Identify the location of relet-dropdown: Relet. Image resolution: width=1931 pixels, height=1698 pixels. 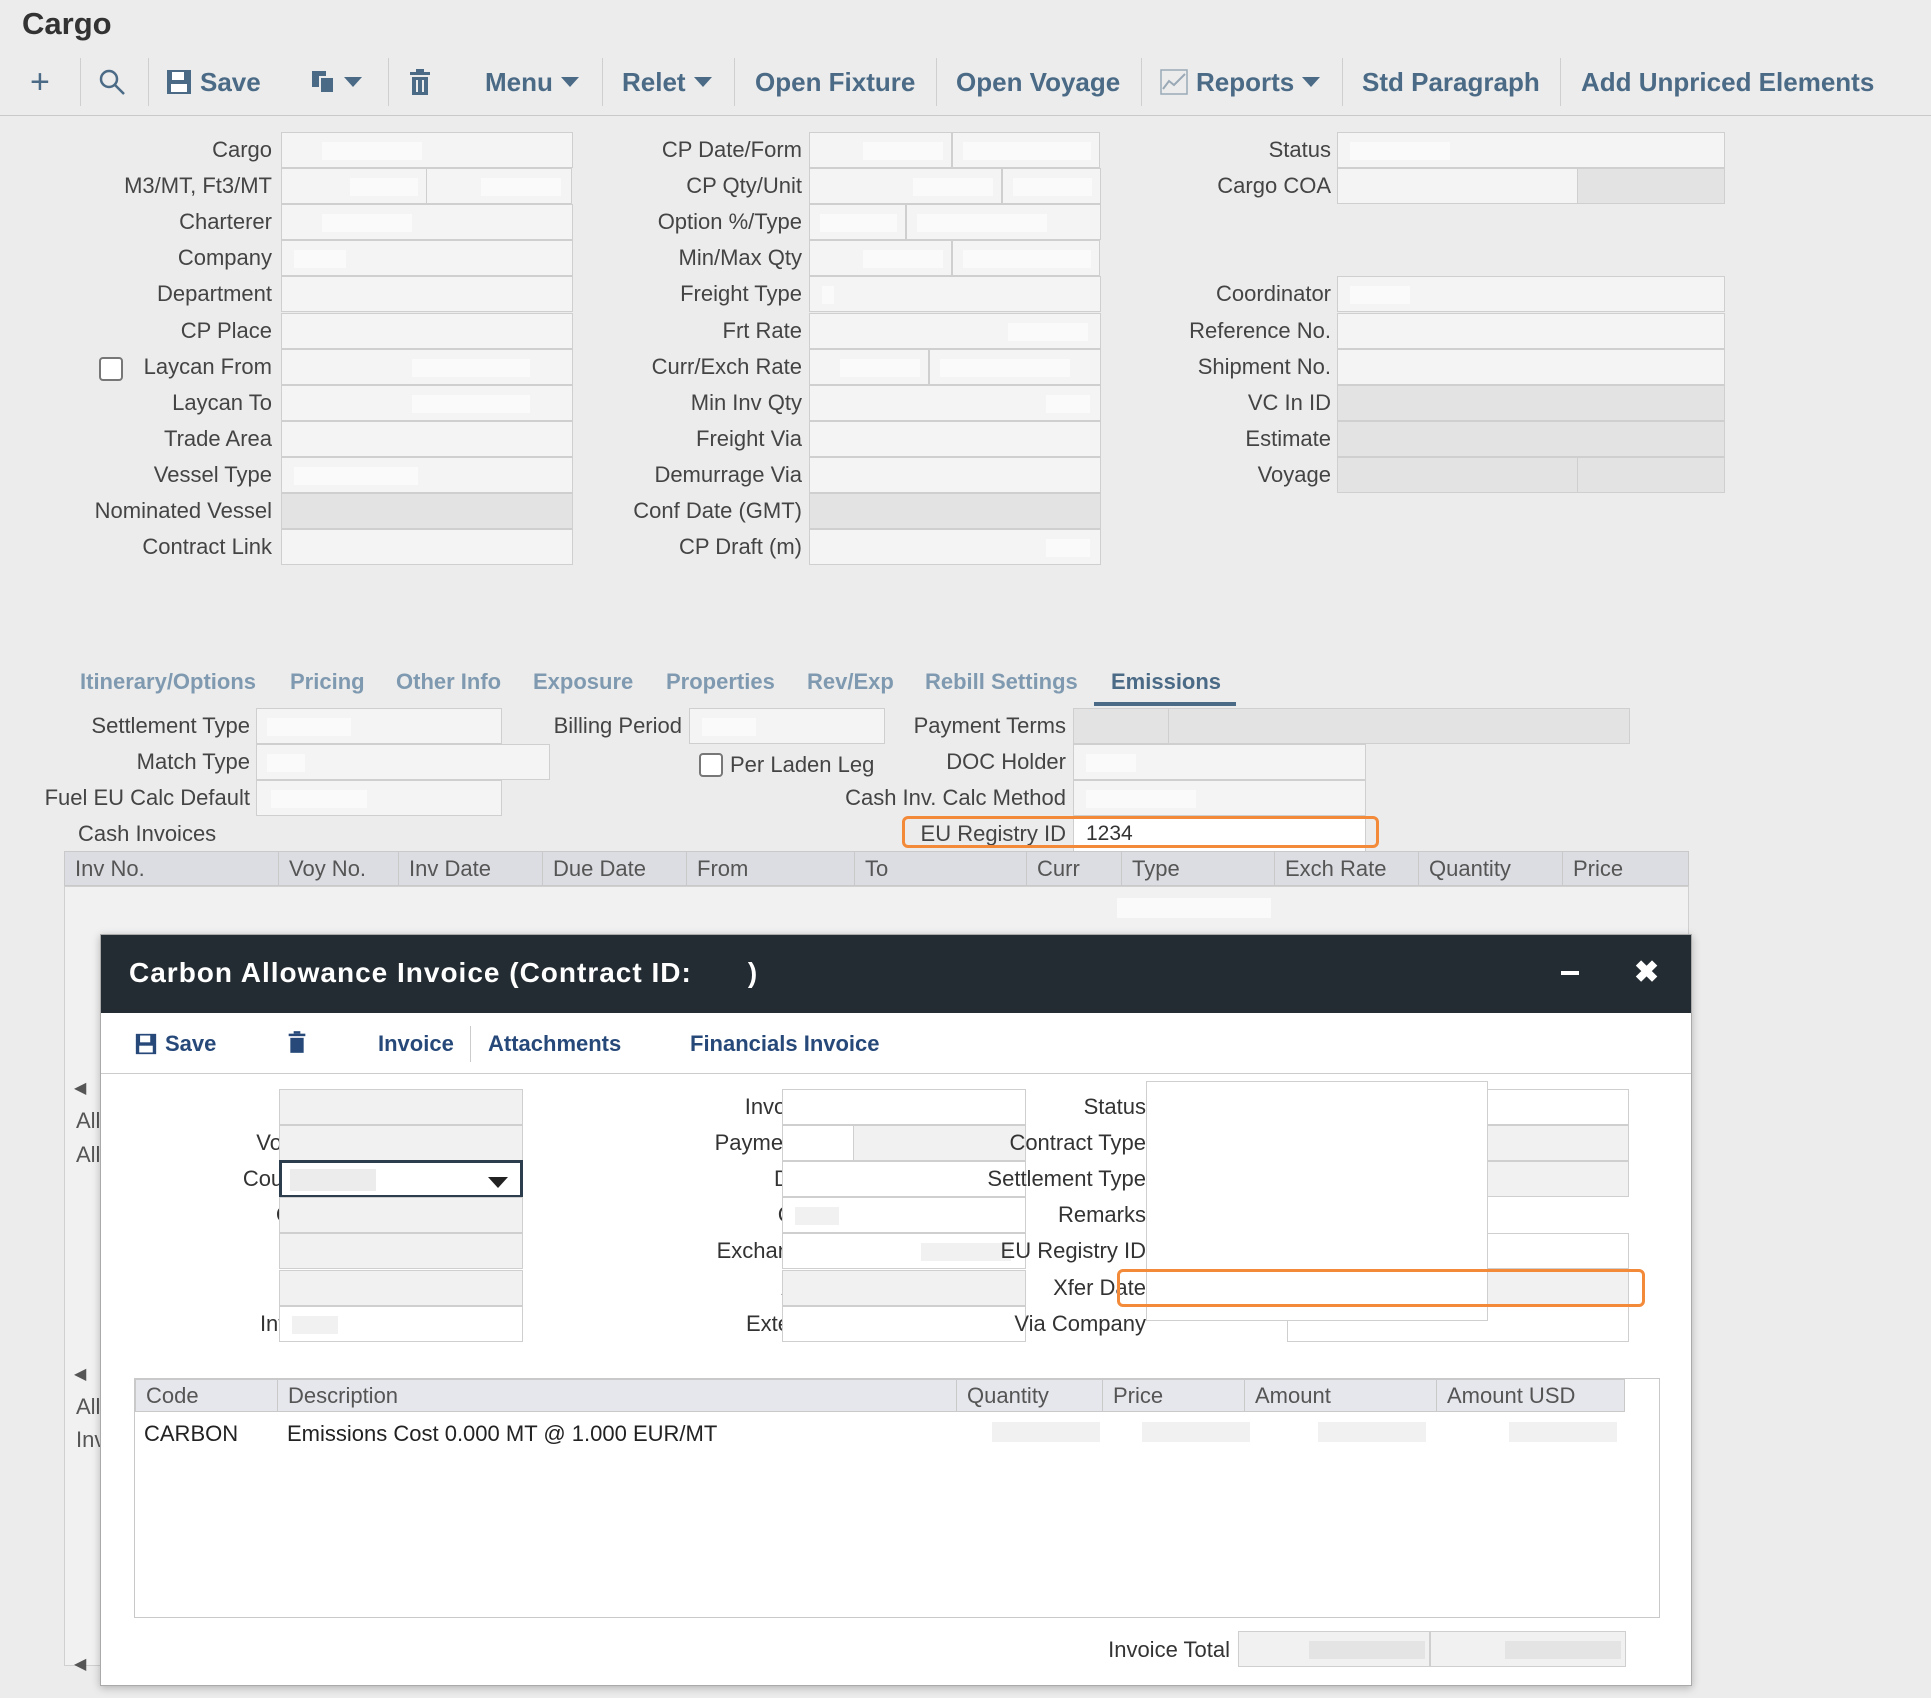
(667, 82).